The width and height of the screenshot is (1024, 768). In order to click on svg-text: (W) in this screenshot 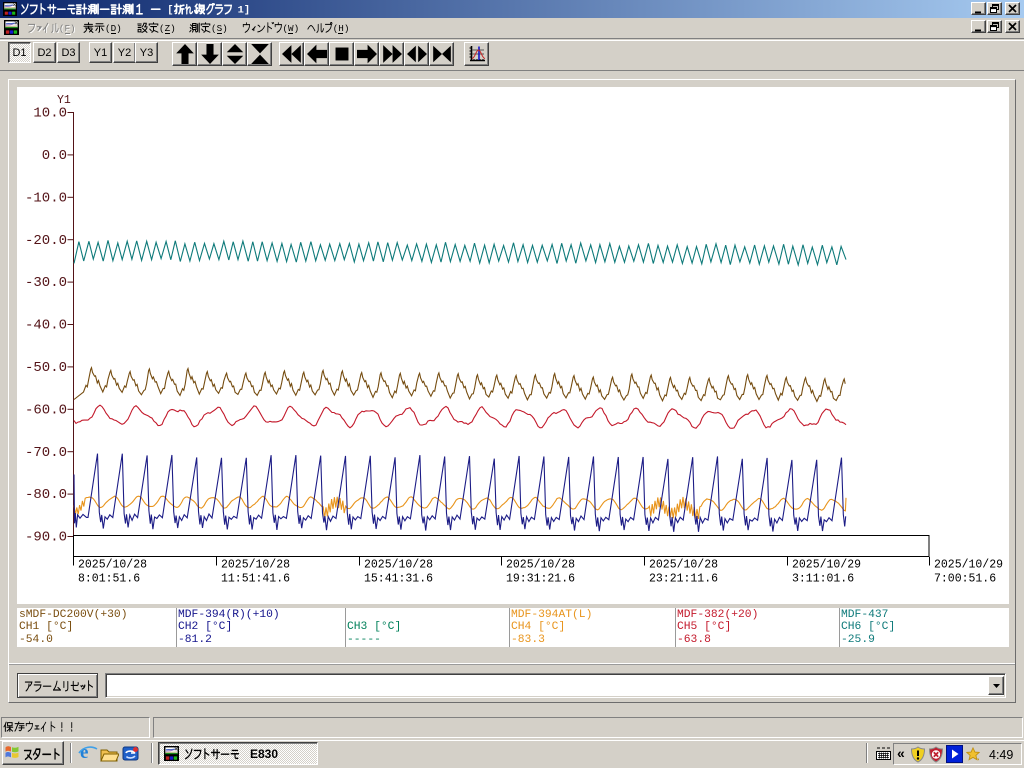, I will do `click(290, 28)`.